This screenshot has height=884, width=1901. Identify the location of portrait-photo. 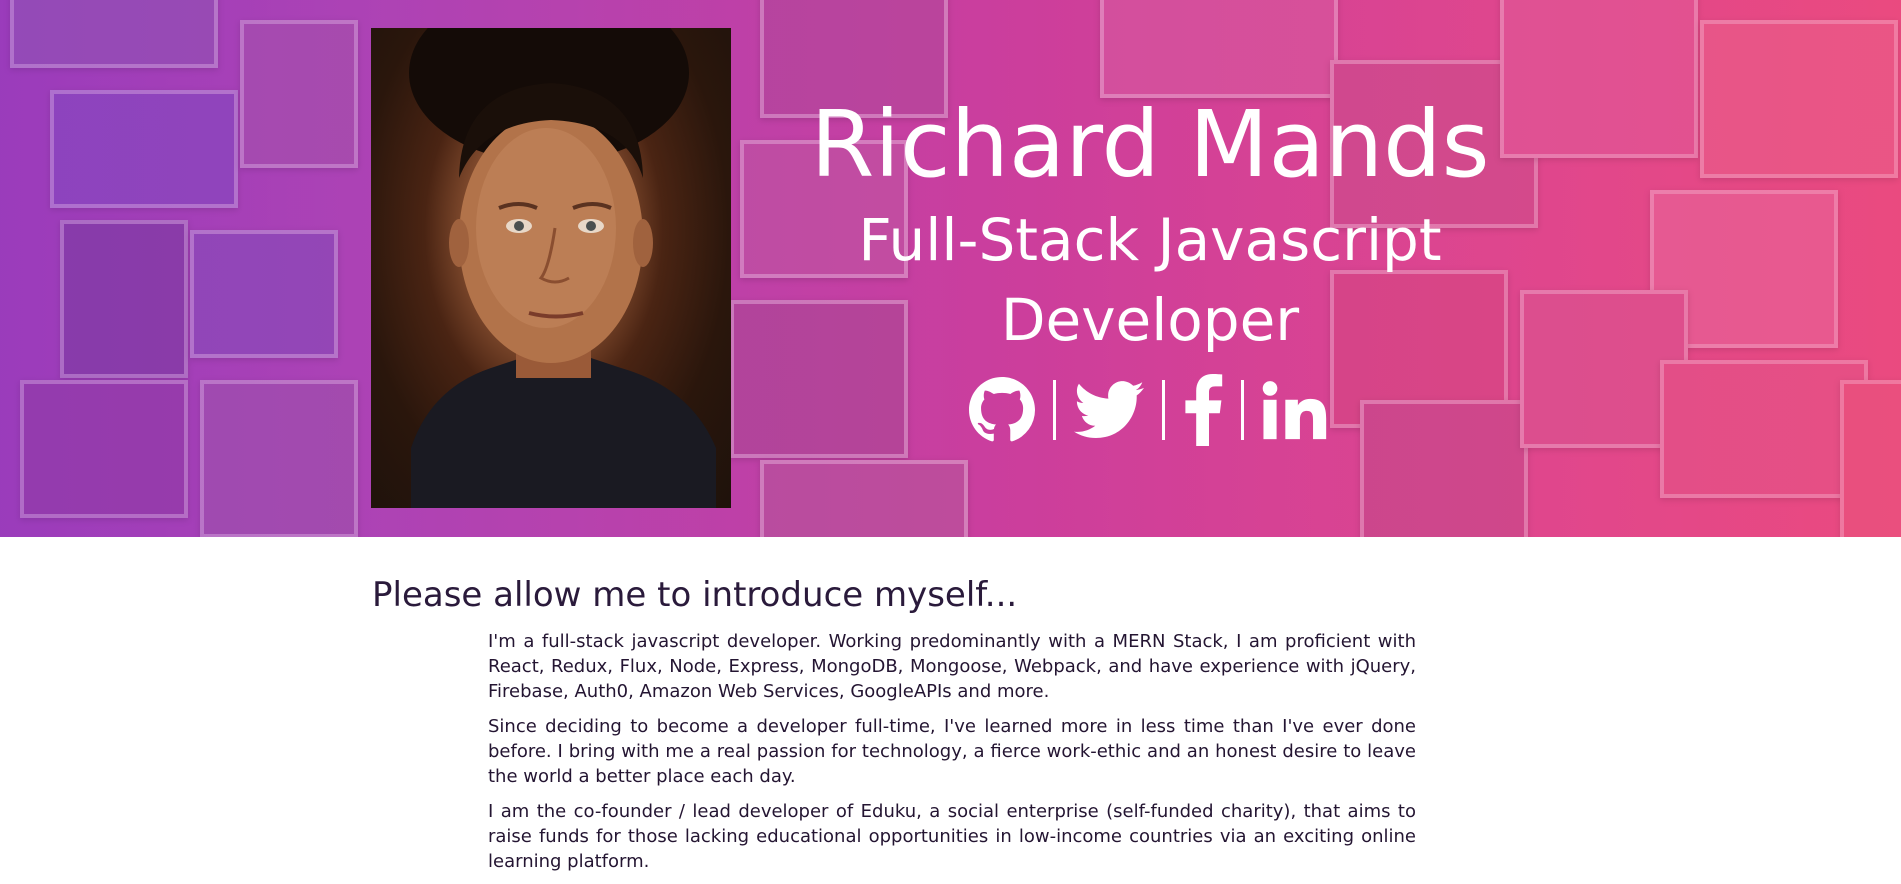
(551, 268).